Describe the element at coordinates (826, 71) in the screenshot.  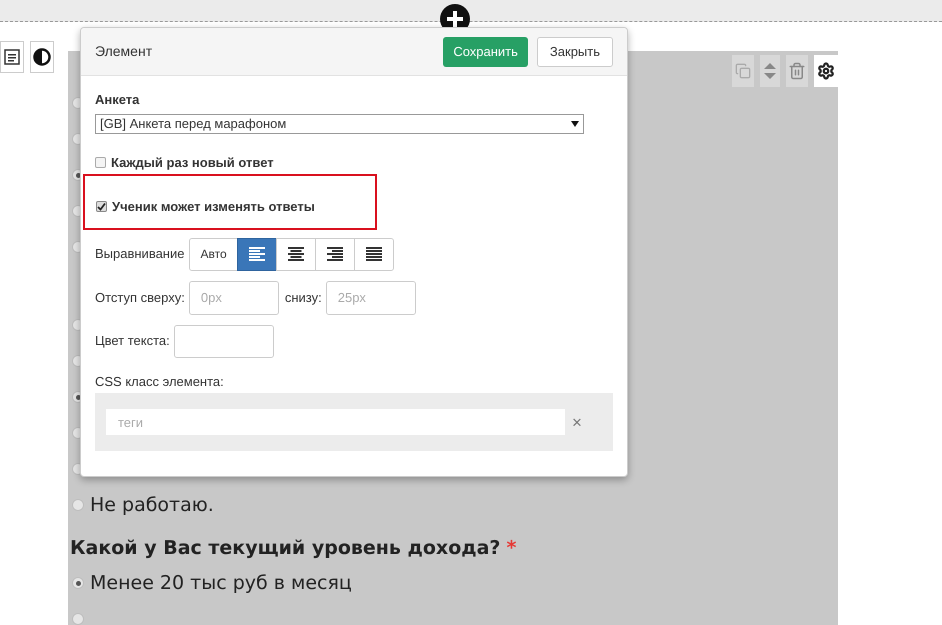
I see `settings-icon` at that location.